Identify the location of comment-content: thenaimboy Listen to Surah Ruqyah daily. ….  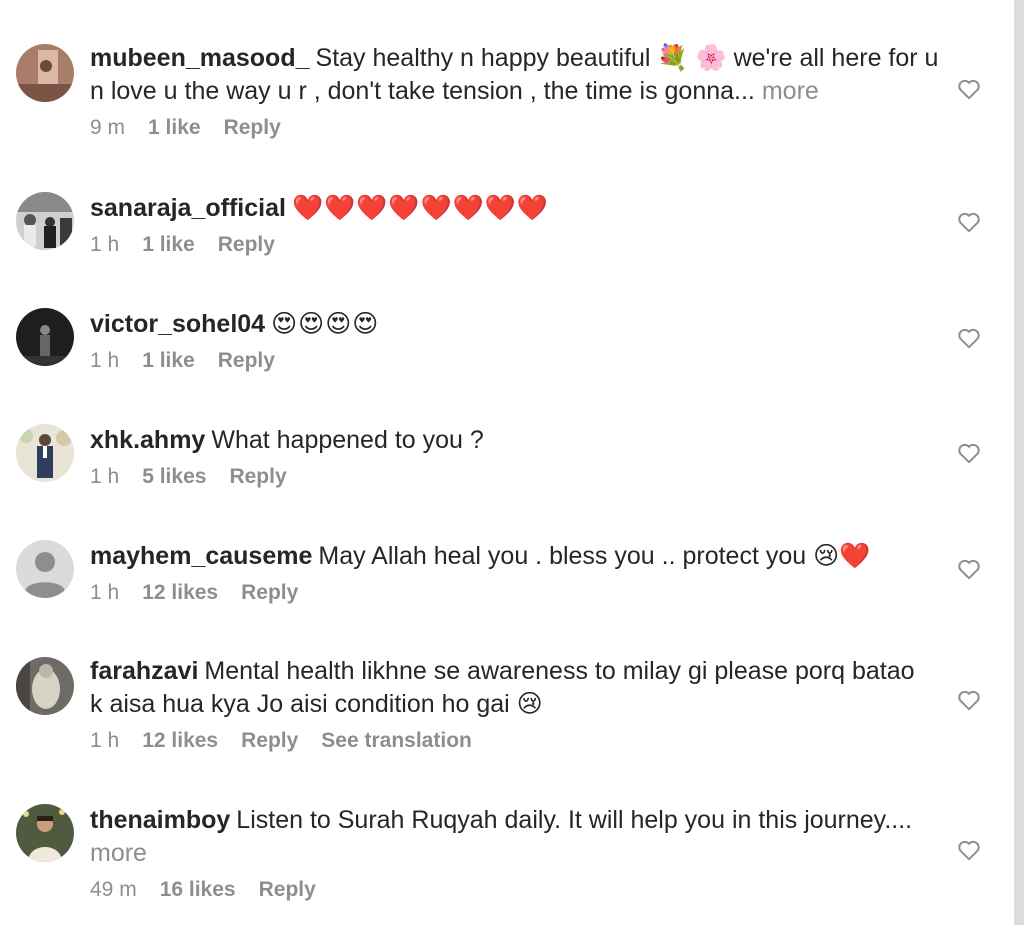
(520, 854).